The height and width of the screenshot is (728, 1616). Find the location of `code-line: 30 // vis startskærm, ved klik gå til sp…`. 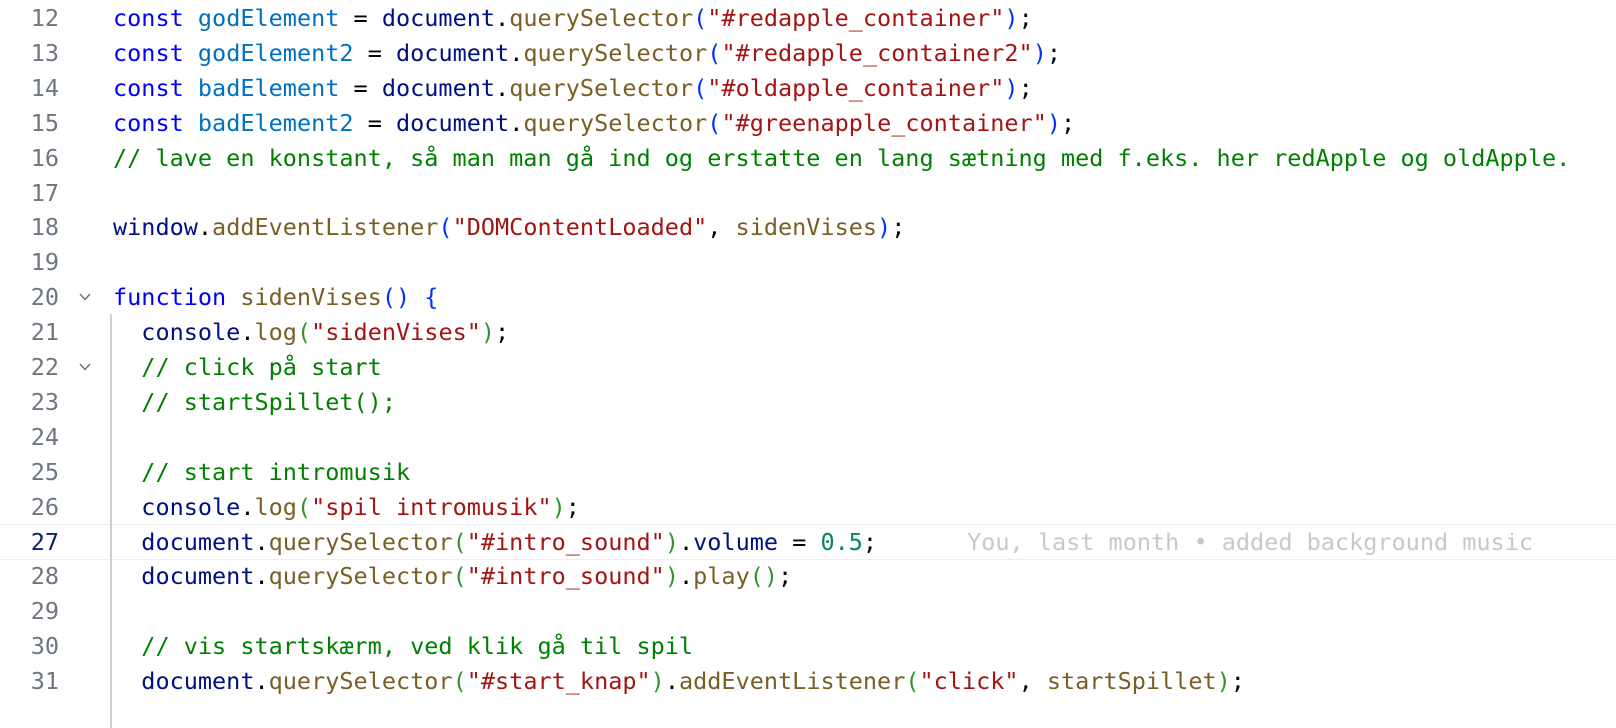

code-line: 30 // vis startskærm, ved klik gå til sp… is located at coordinates (808, 646).